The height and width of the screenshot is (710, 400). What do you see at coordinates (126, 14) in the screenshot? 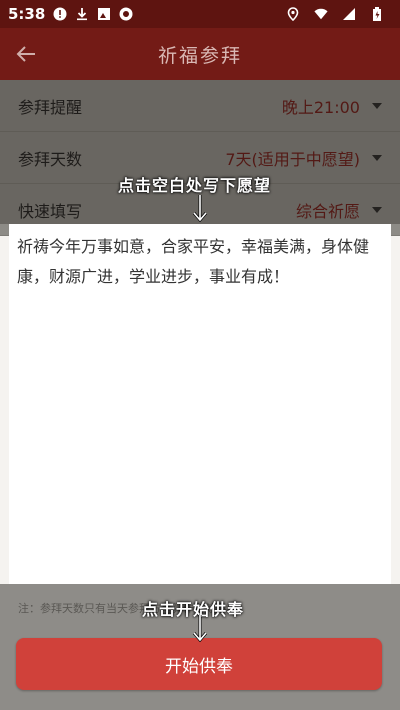
I see `shield-icon` at bounding box center [126, 14].